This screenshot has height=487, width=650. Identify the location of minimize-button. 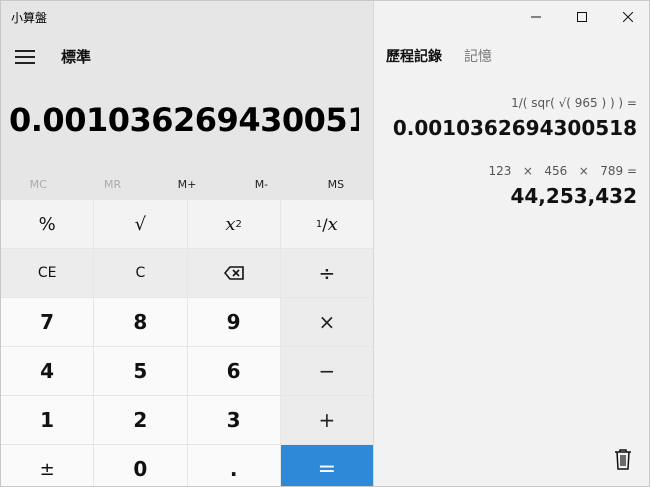
(536, 17).